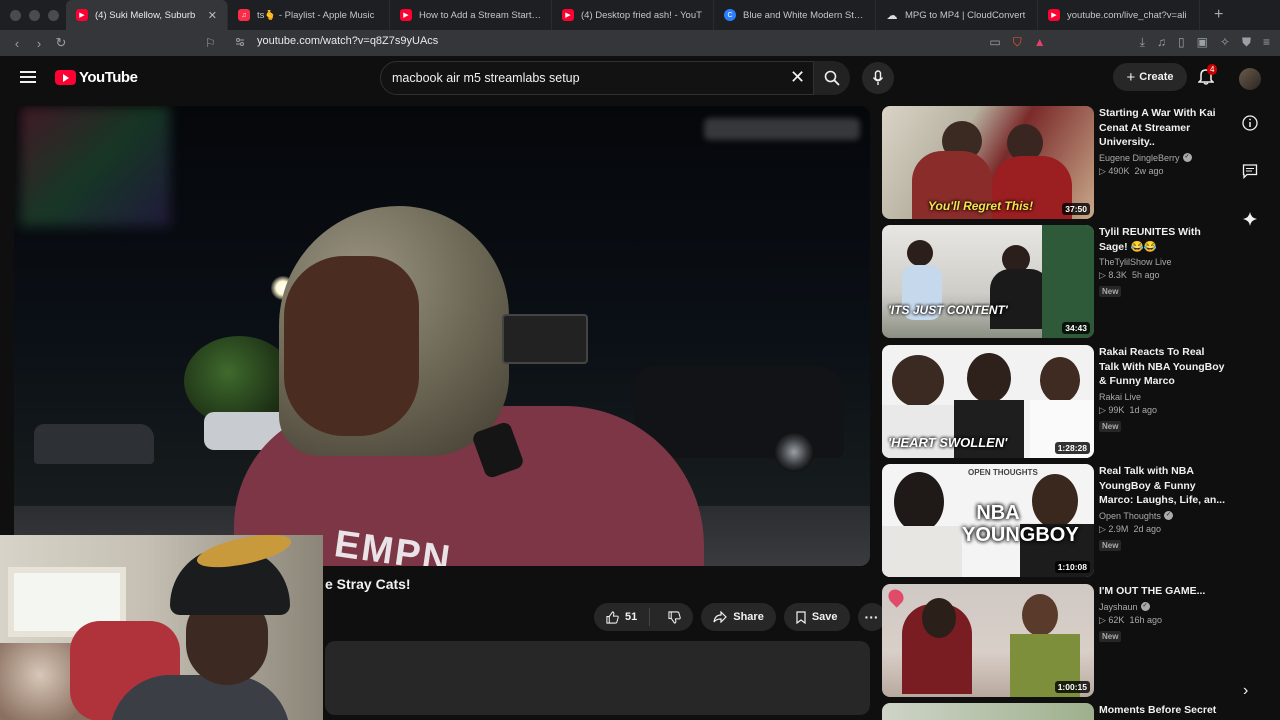 This screenshot has height=720, width=1280. I want to click on video-actions: 51 Share Save ···, so click(740, 617).